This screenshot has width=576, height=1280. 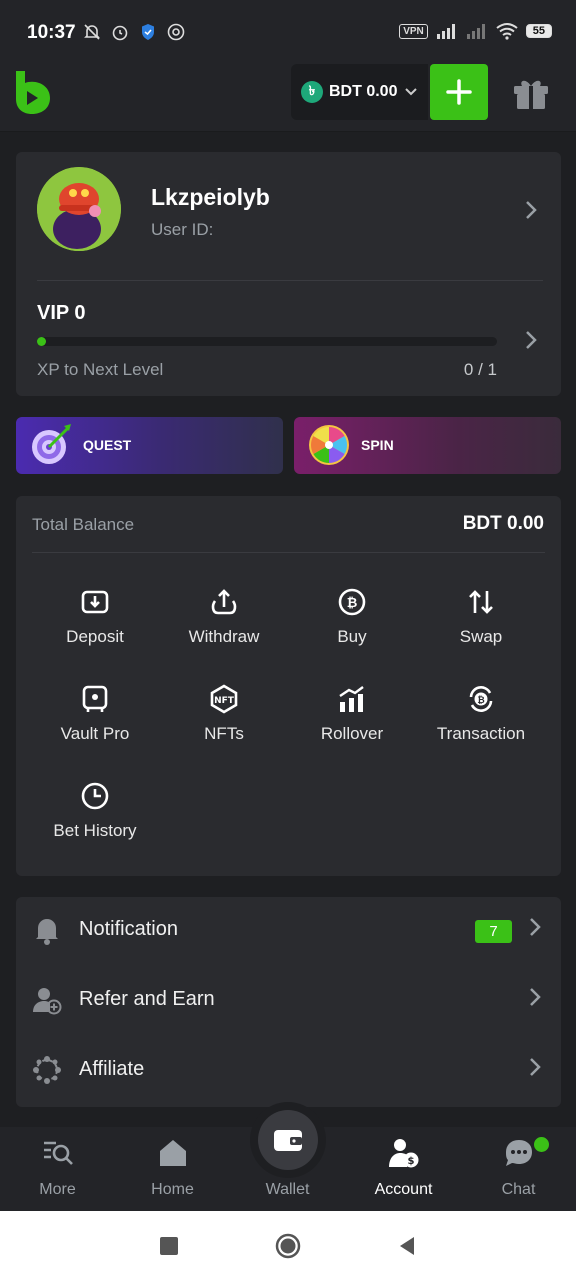 I want to click on signal-weak-icon, so click(x=475, y=31).